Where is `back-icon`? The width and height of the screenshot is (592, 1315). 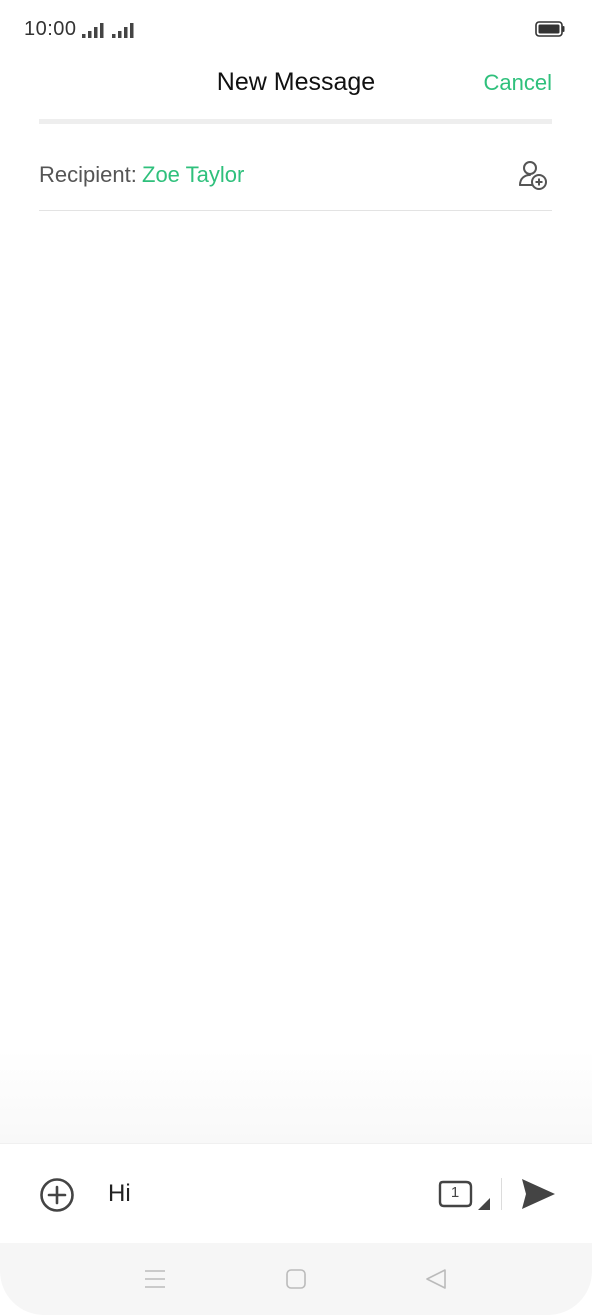
back-icon is located at coordinates (436, 1279).